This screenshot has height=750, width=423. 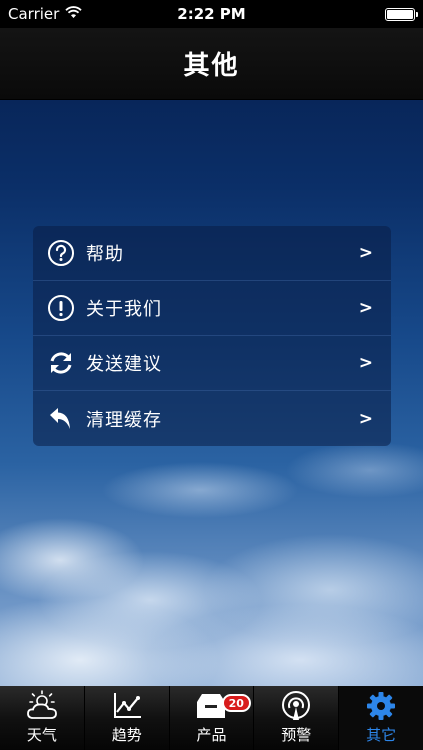 I want to click on menu-item-label: 发送建议, so click(x=124, y=364).